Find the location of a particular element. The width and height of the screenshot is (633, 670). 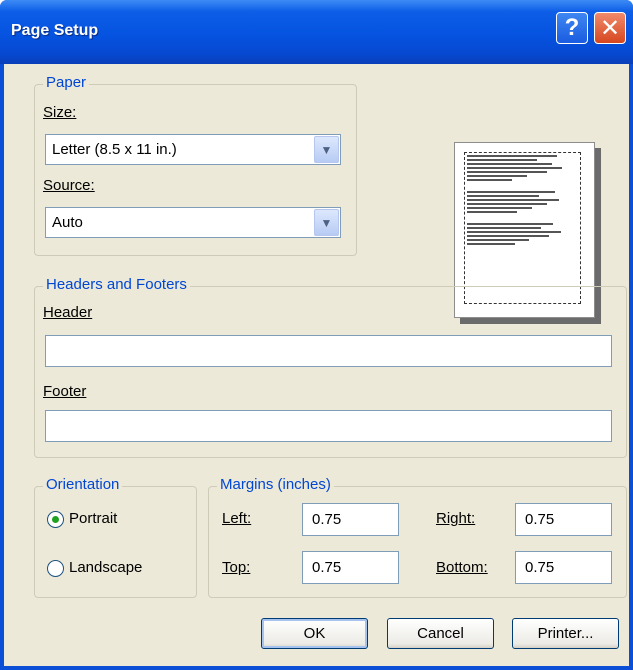

margins-legend: Margins (inches) is located at coordinates (275, 484).